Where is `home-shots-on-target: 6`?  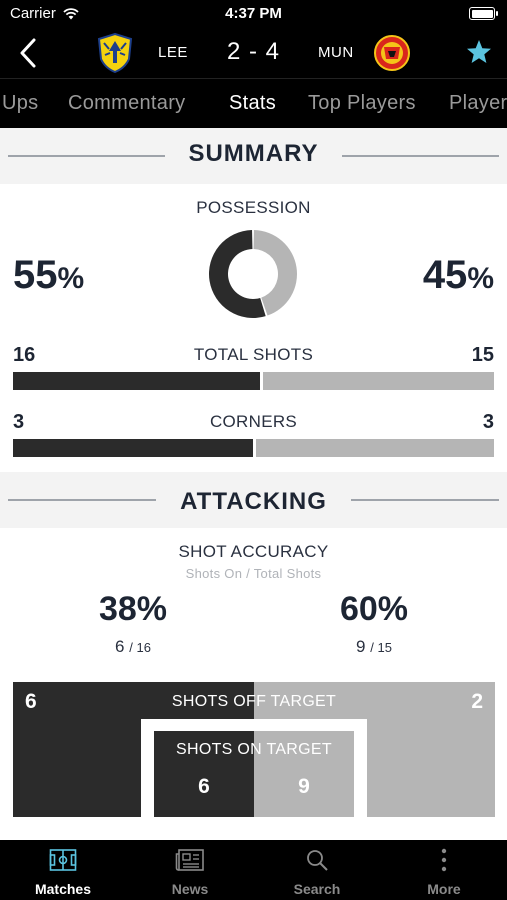 home-shots-on-target: 6 is located at coordinates (204, 786).